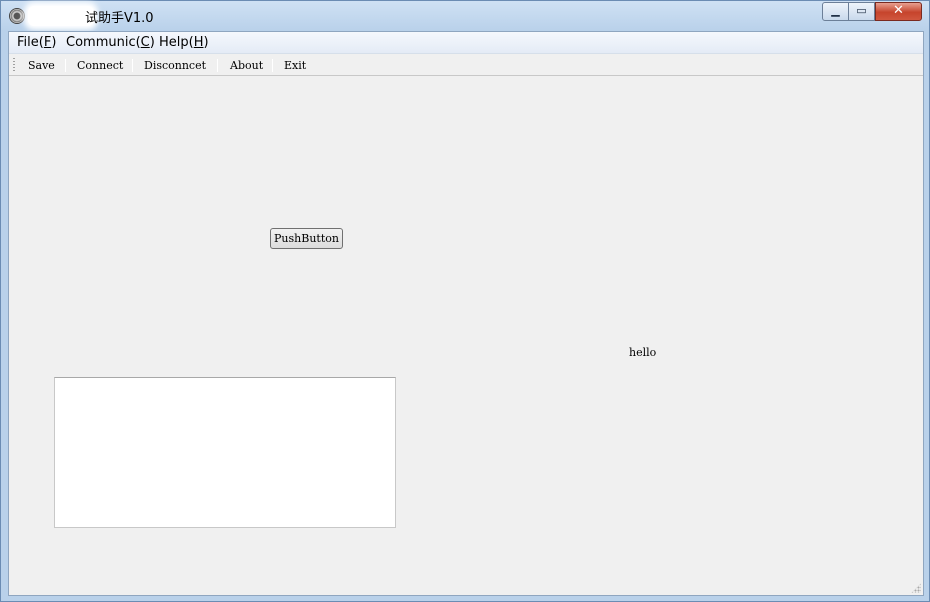  I want to click on menu-help-mnemonic: H, so click(198, 42).